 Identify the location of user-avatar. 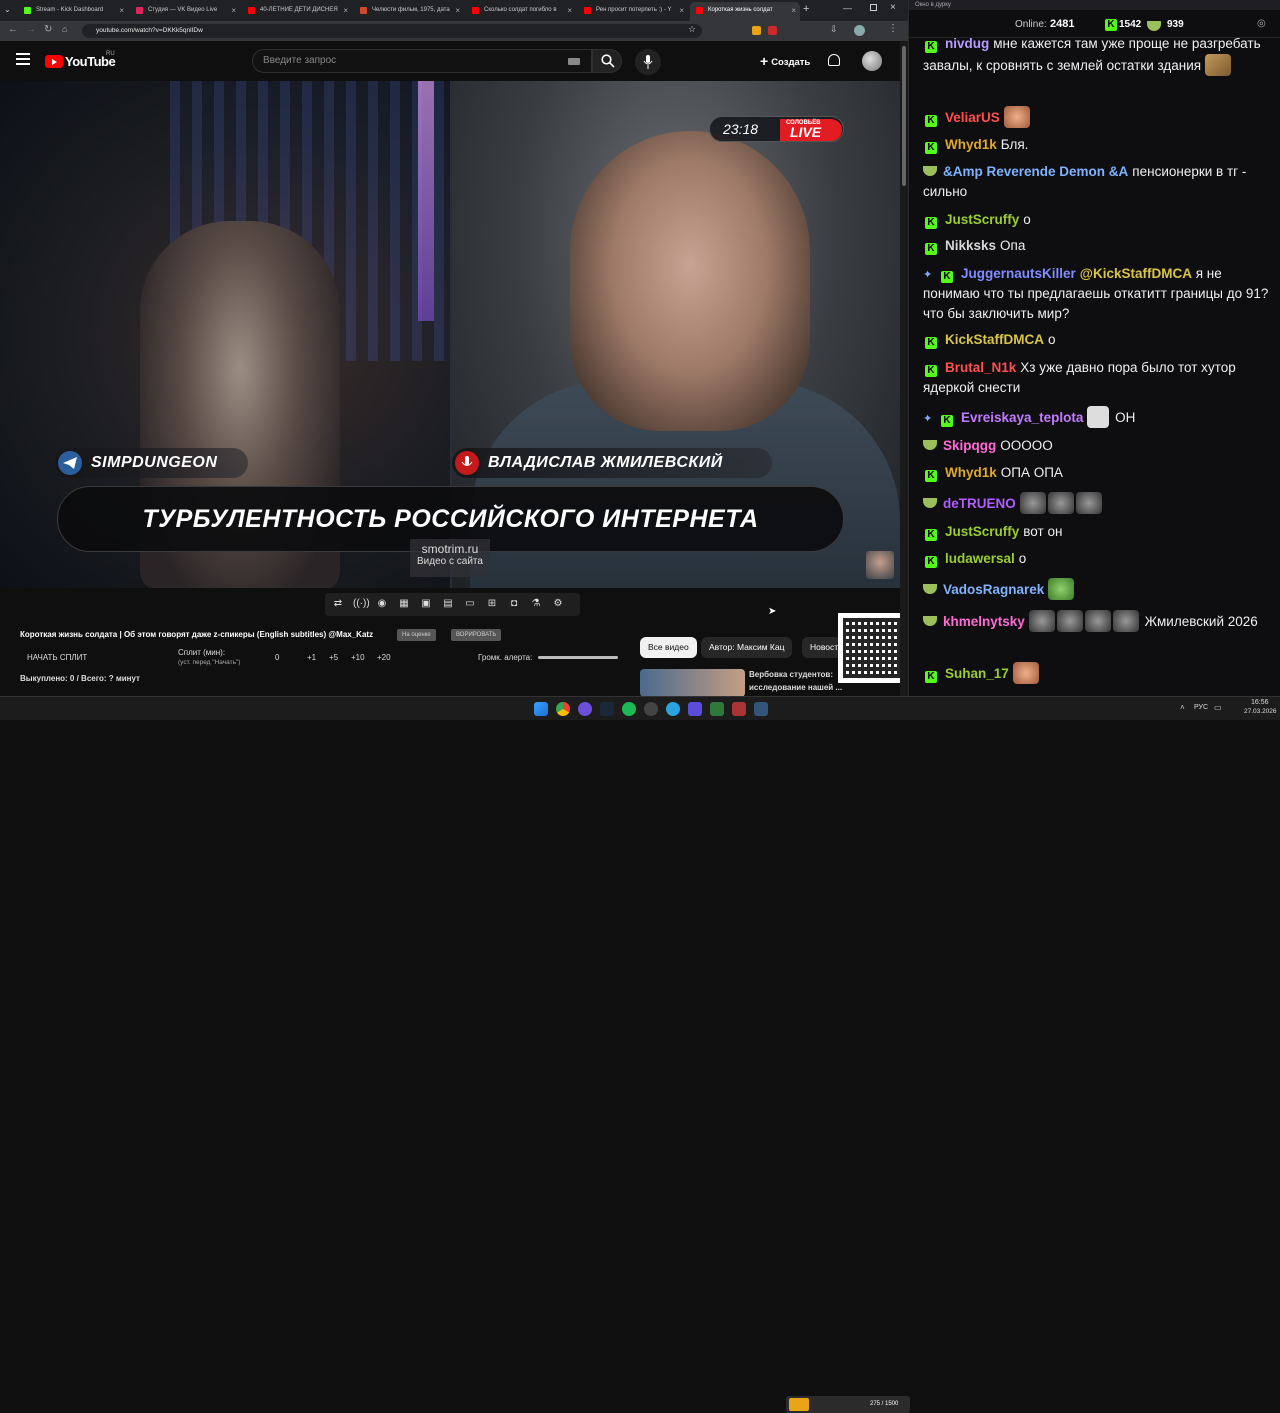
(872, 61).